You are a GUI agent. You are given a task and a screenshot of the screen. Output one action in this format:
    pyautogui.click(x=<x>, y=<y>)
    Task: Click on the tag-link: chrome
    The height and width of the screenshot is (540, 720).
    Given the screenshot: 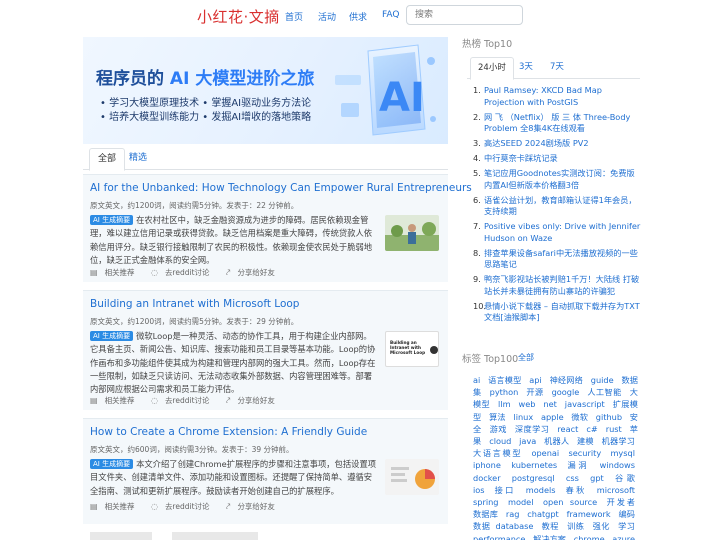 What is the action you would take?
    pyautogui.click(x=589, y=537)
    